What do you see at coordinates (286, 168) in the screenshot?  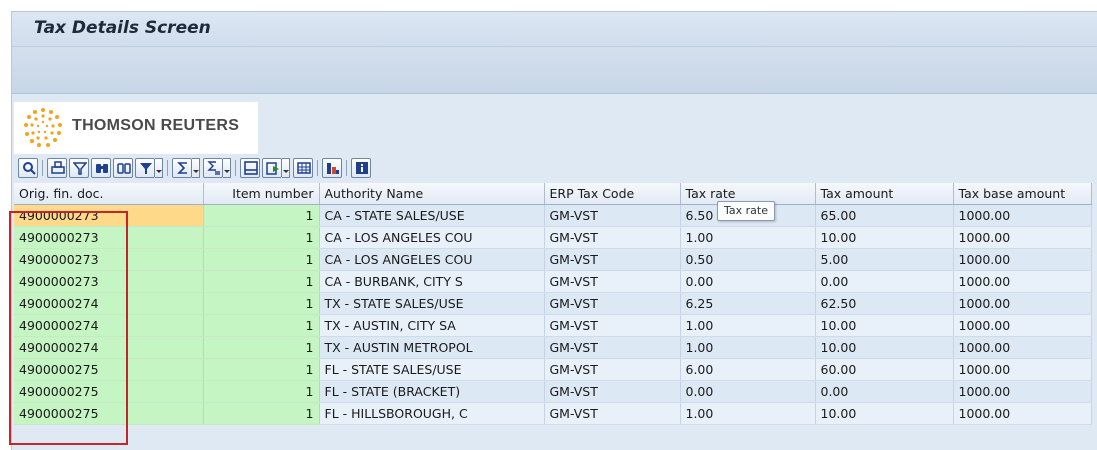 I see `export-dropdown` at bounding box center [286, 168].